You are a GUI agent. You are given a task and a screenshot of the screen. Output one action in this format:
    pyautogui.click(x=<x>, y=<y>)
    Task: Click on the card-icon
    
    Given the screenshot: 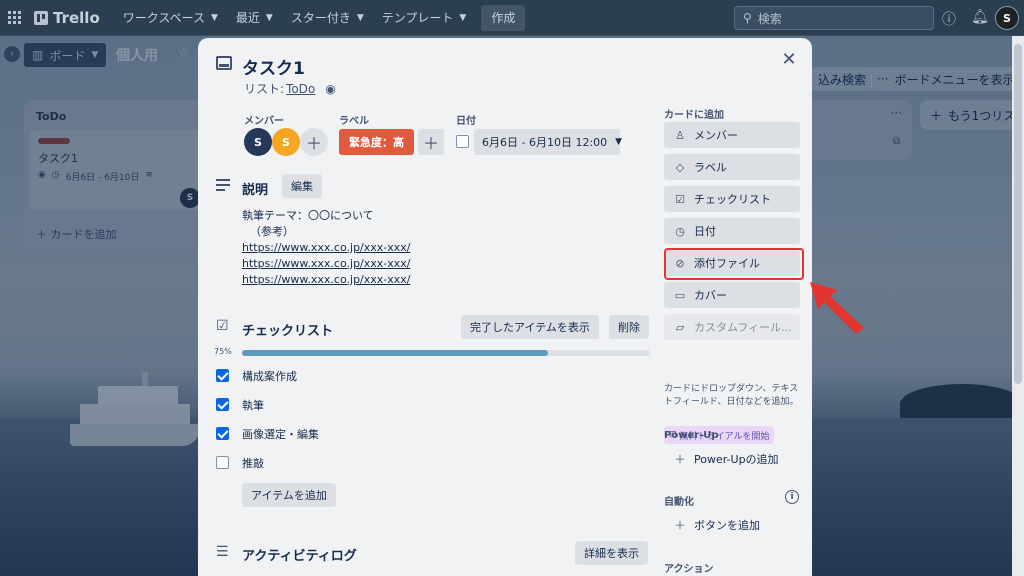 What is the action you would take?
    pyautogui.click(x=224, y=63)
    